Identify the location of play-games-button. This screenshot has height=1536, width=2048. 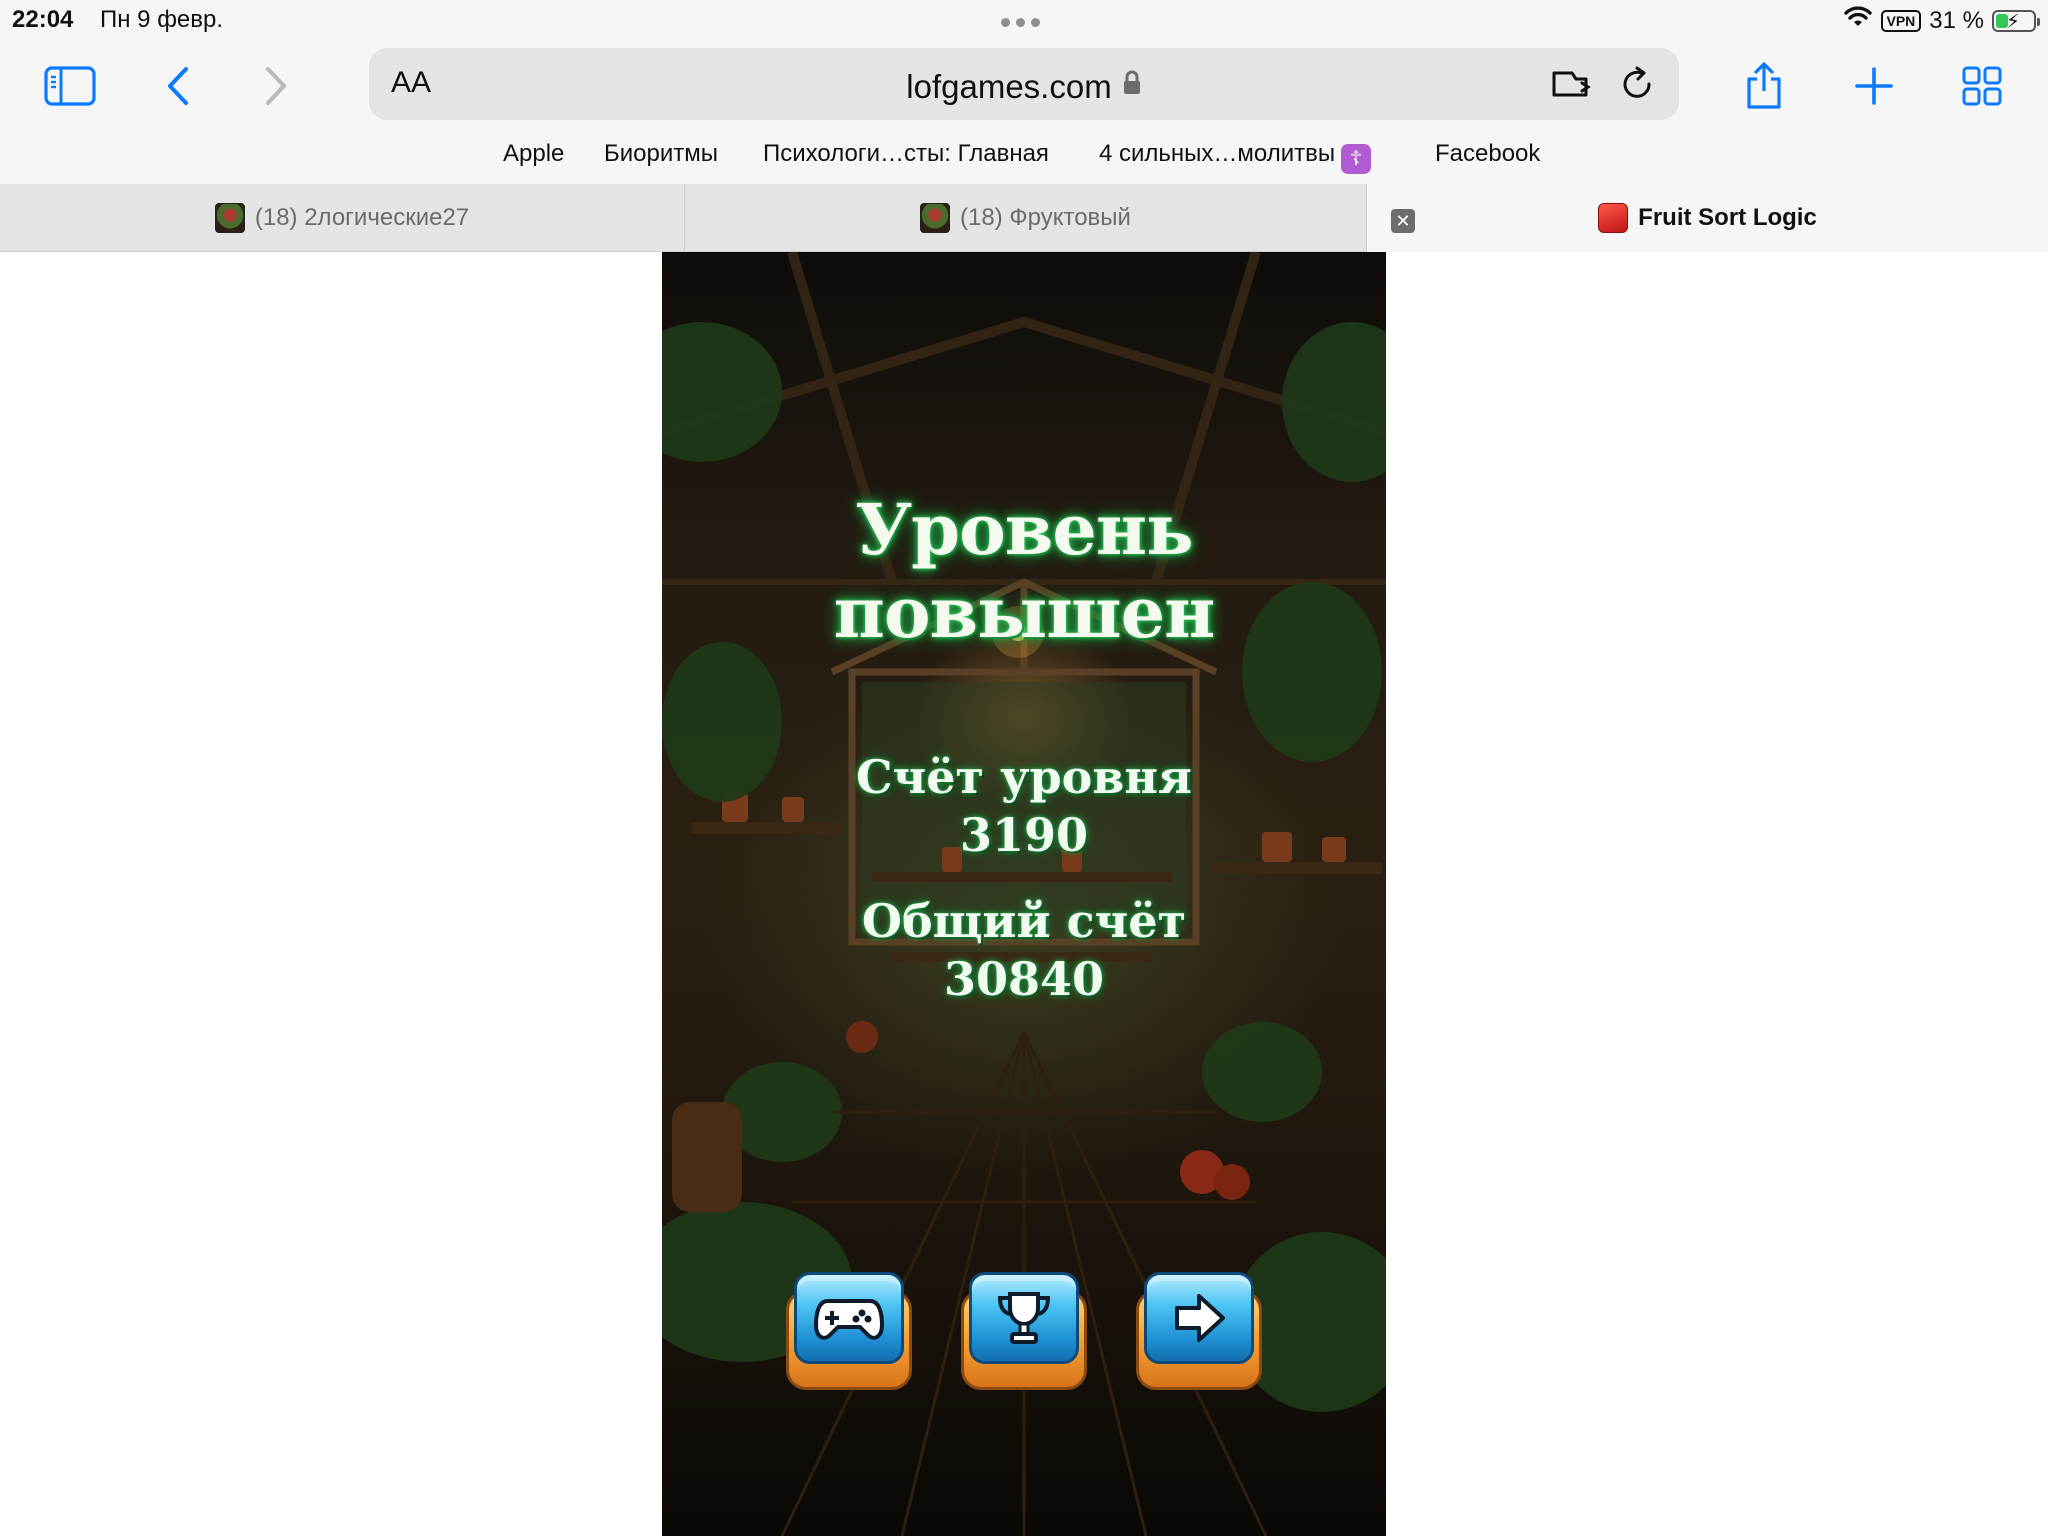
(849, 1331).